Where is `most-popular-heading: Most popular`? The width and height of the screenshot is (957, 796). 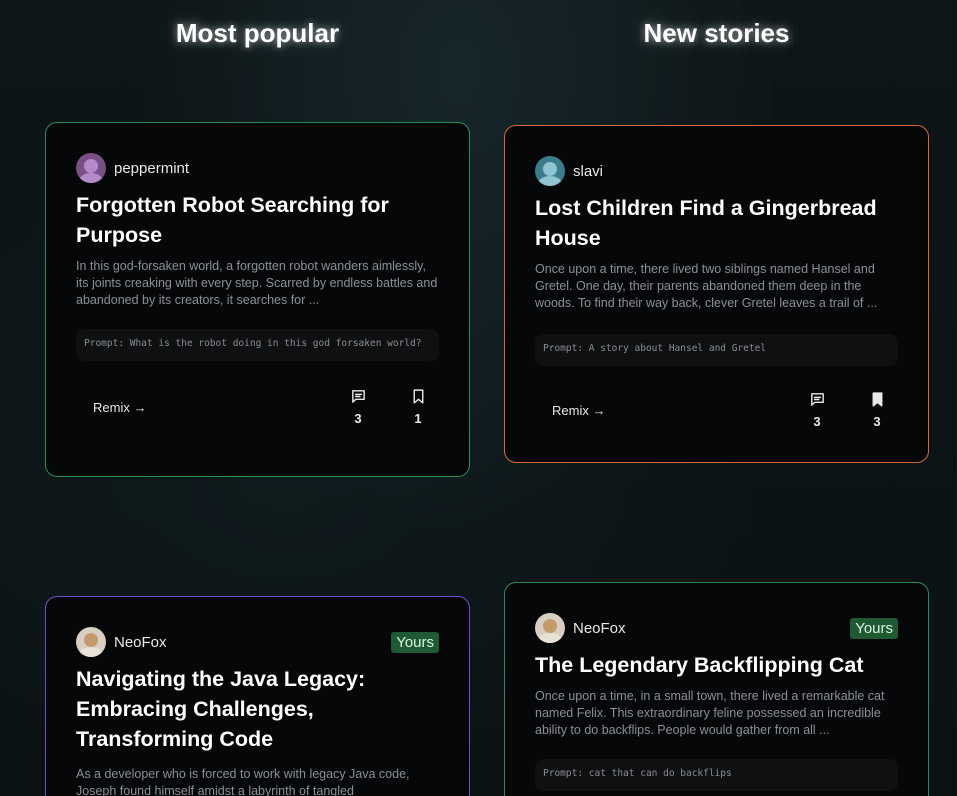 most-popular-heading: Most popular is located at coordinates (257, 33).